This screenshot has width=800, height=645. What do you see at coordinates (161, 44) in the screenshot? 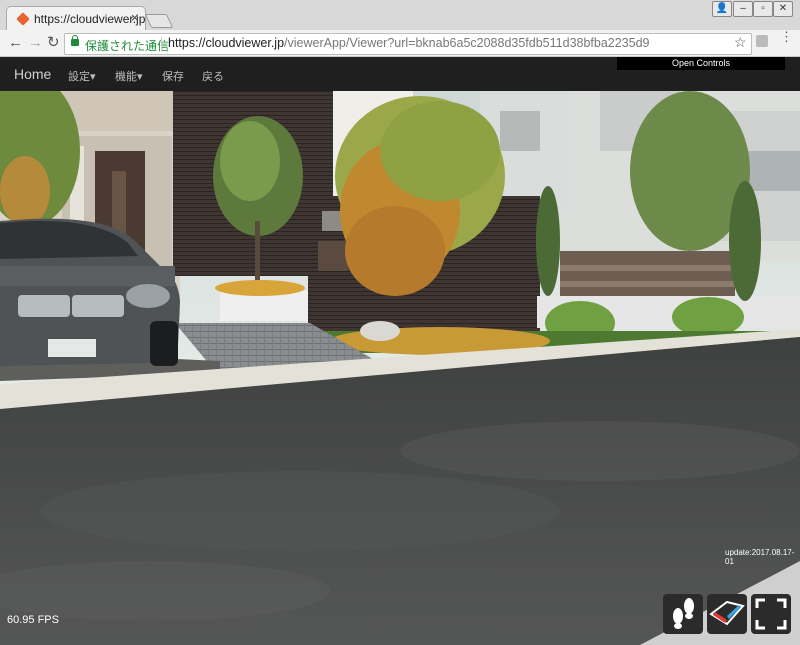
I see `divider` at bounding box center [161, 44].